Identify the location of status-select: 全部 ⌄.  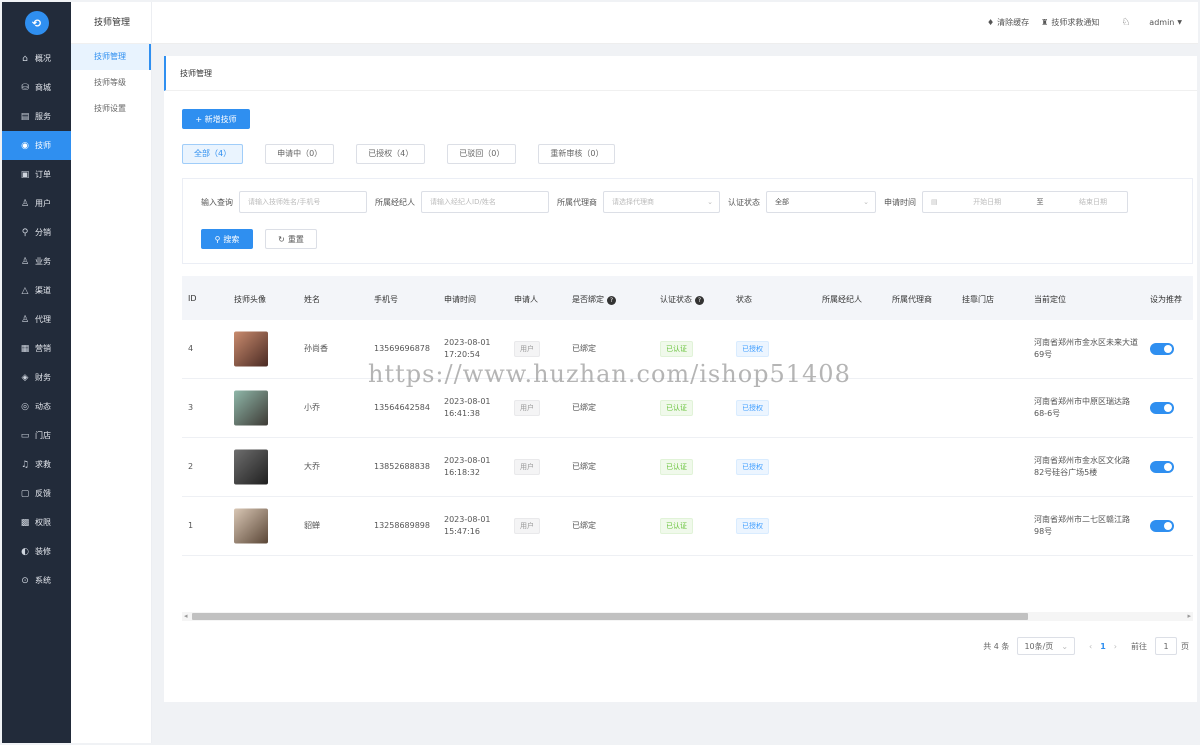
(821, 202).